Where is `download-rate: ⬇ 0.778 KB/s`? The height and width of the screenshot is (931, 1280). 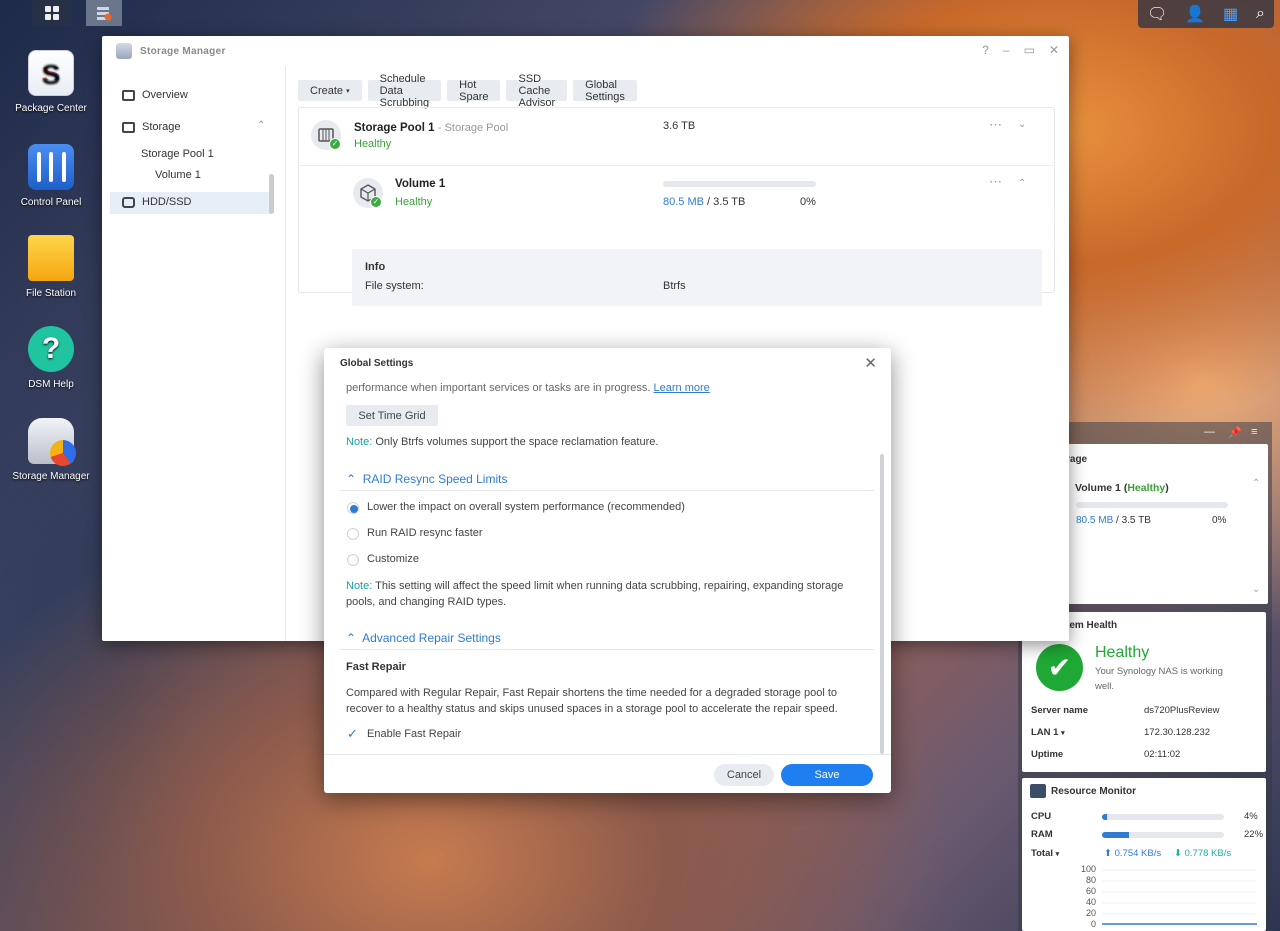 download-rate: ⬇ 0.778 KB/s is located at coordinates (1202, 853).